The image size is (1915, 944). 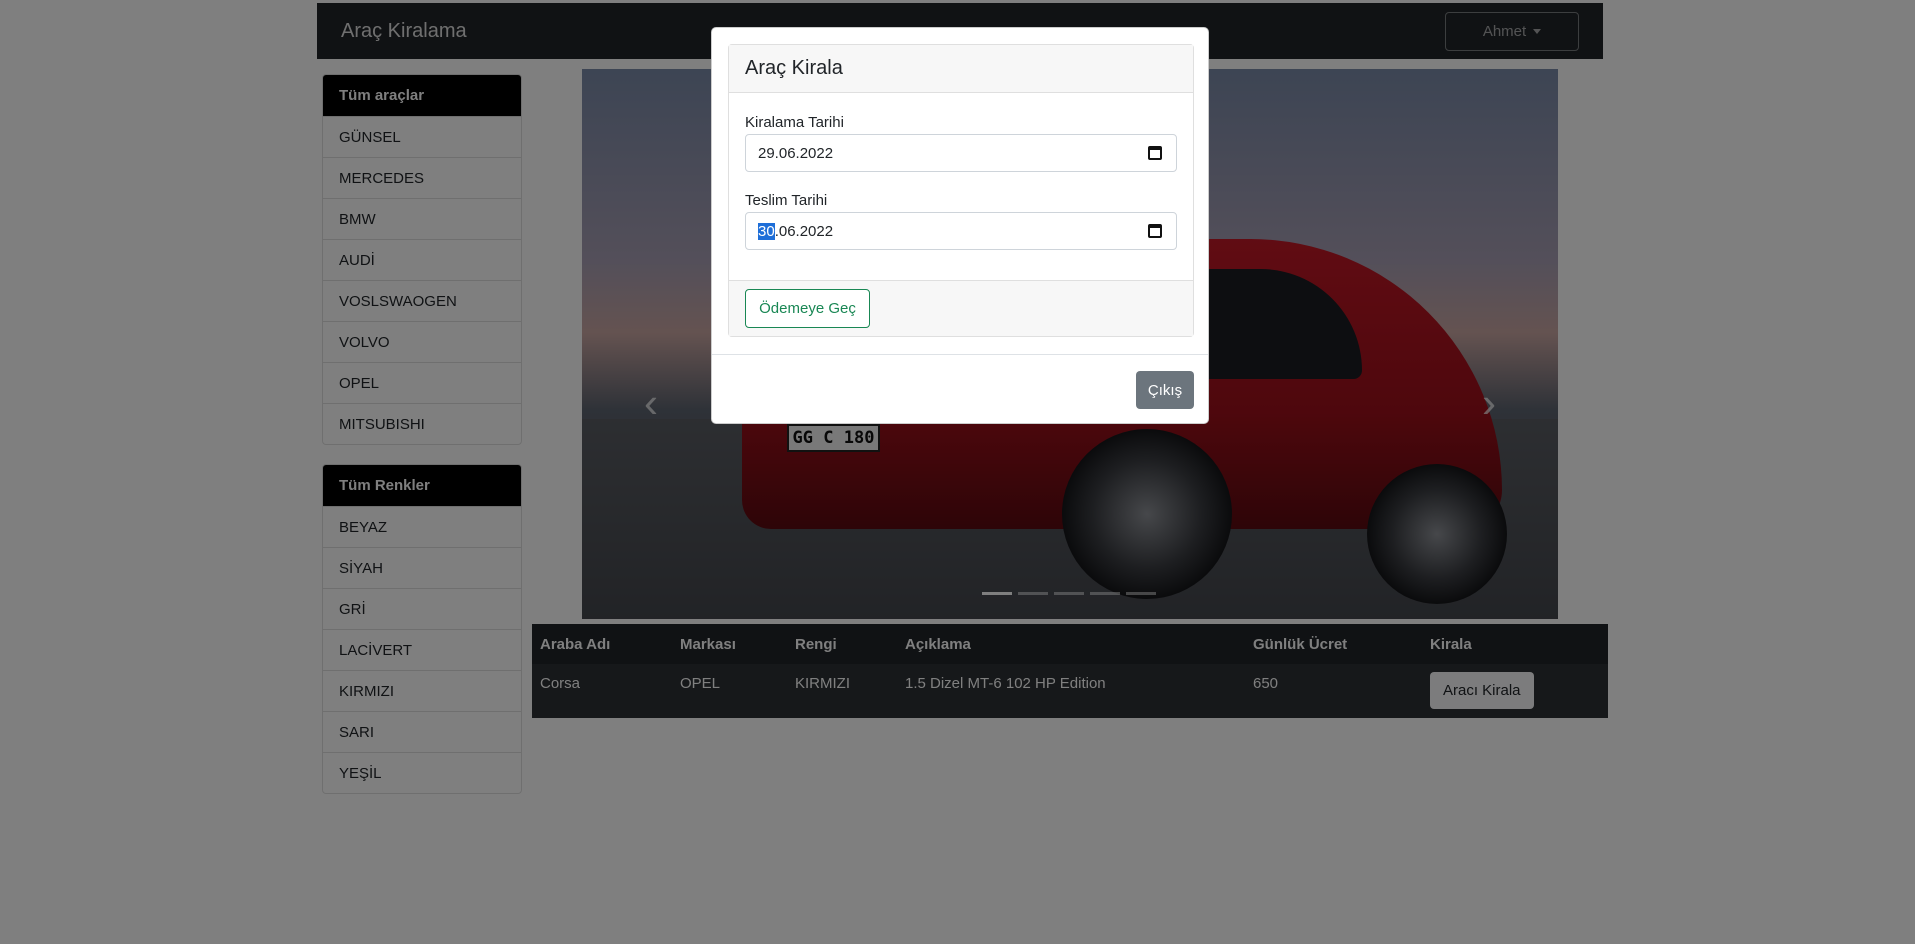 What do you see at coordinates (960, 354) in the screenshot?
I see `modal-footer-divider` at bounding box center [960, 354].